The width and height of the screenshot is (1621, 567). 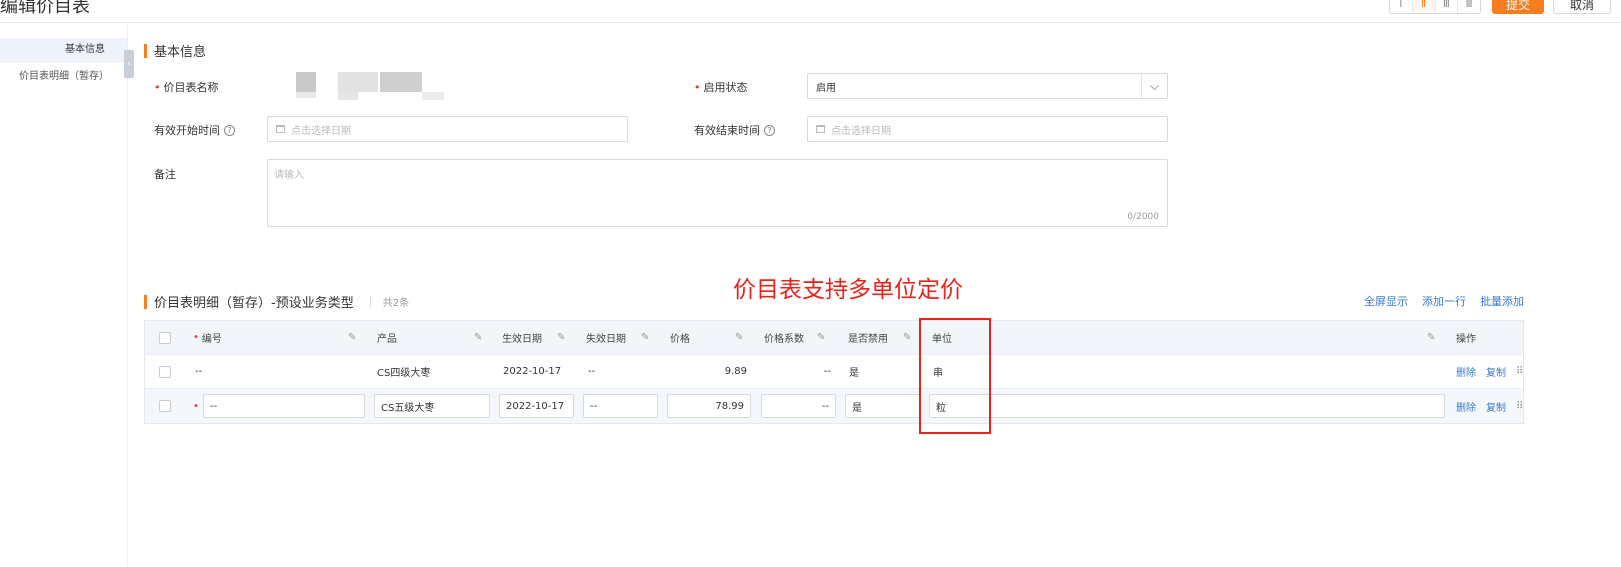 What do you see at coordinates (64, 295) in the screenshot?
I see `left-anchor-nav: 基本信息 价目表明细（暂存）` at bounding box center [64, 295].